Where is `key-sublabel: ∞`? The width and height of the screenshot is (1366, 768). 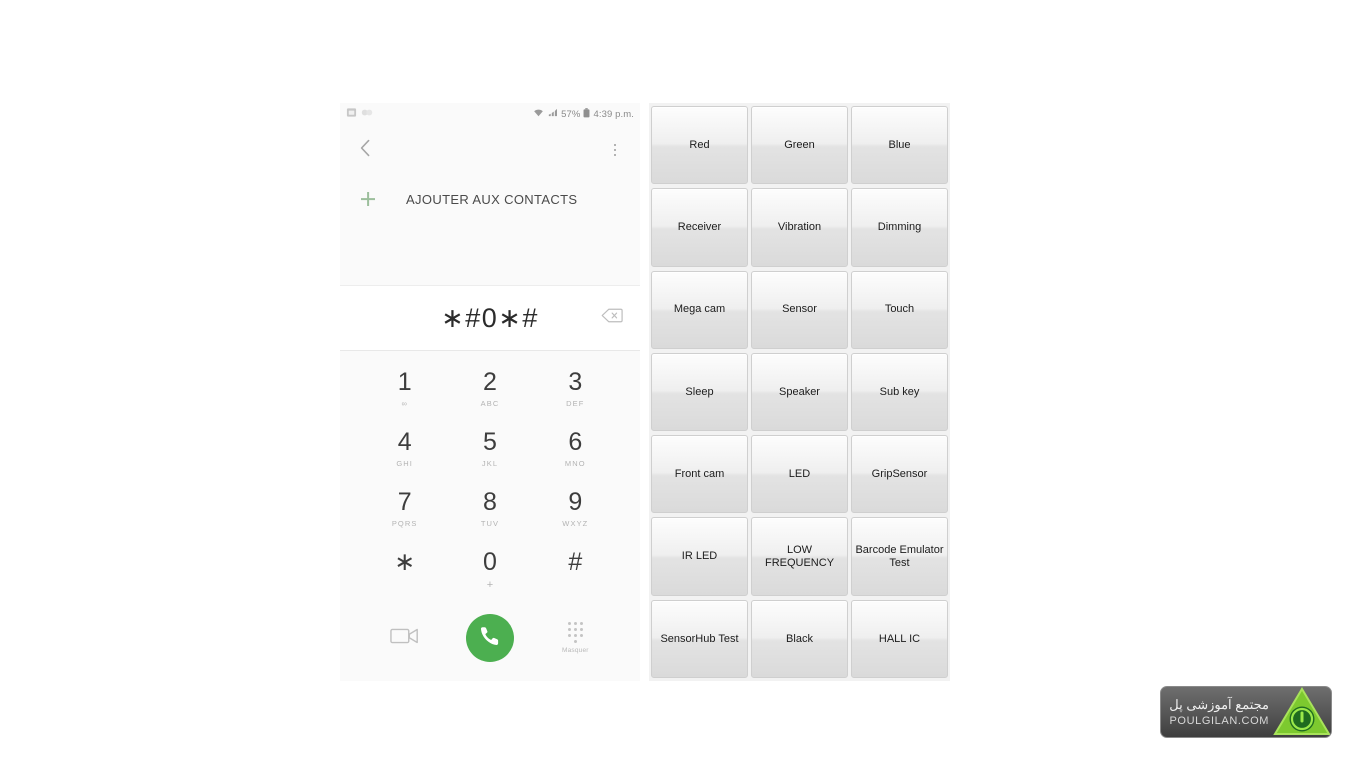
key-sublabel: ∞ is located at coordinates (404, 403).